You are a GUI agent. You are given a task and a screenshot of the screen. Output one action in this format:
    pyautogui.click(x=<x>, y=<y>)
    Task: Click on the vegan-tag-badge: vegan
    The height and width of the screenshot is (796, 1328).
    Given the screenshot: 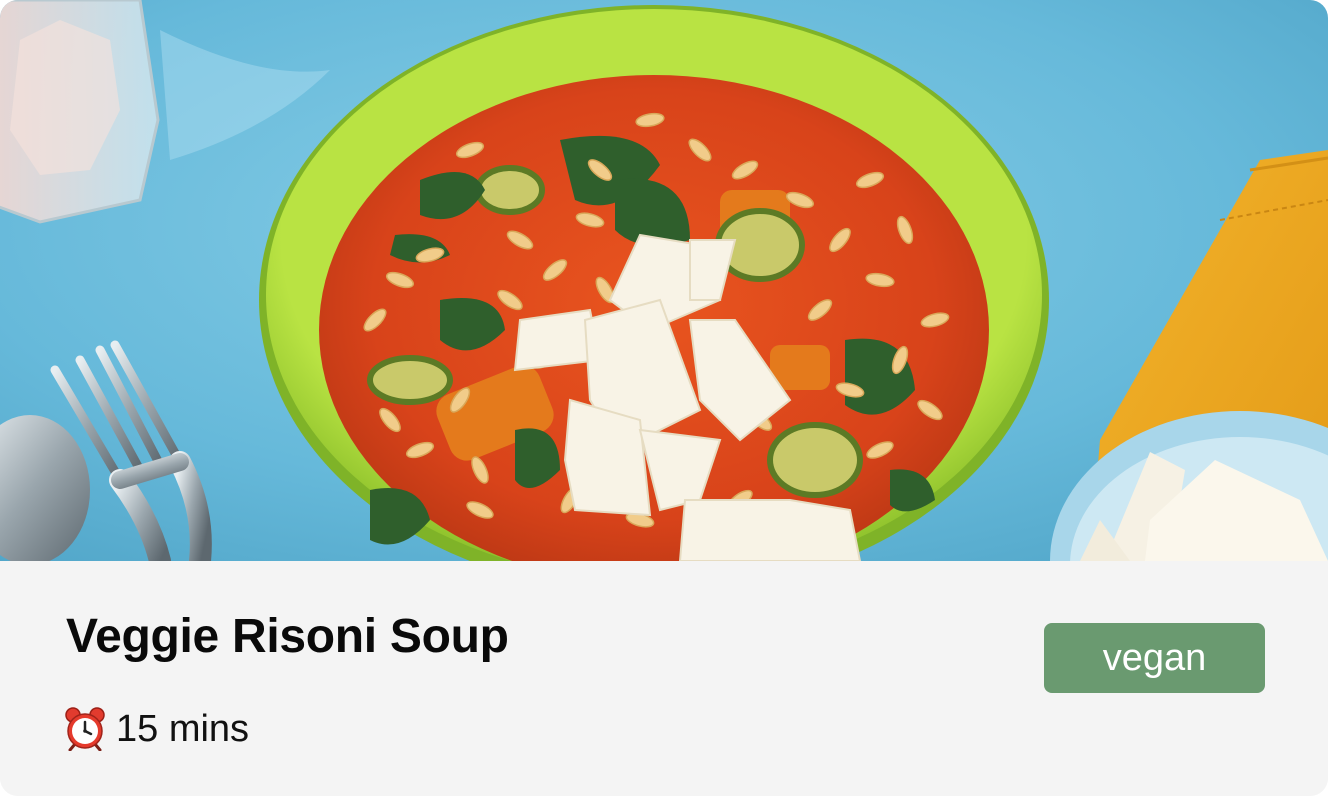 What is the action you would take?
    pyautogui.click(x=1154, y=658)
    